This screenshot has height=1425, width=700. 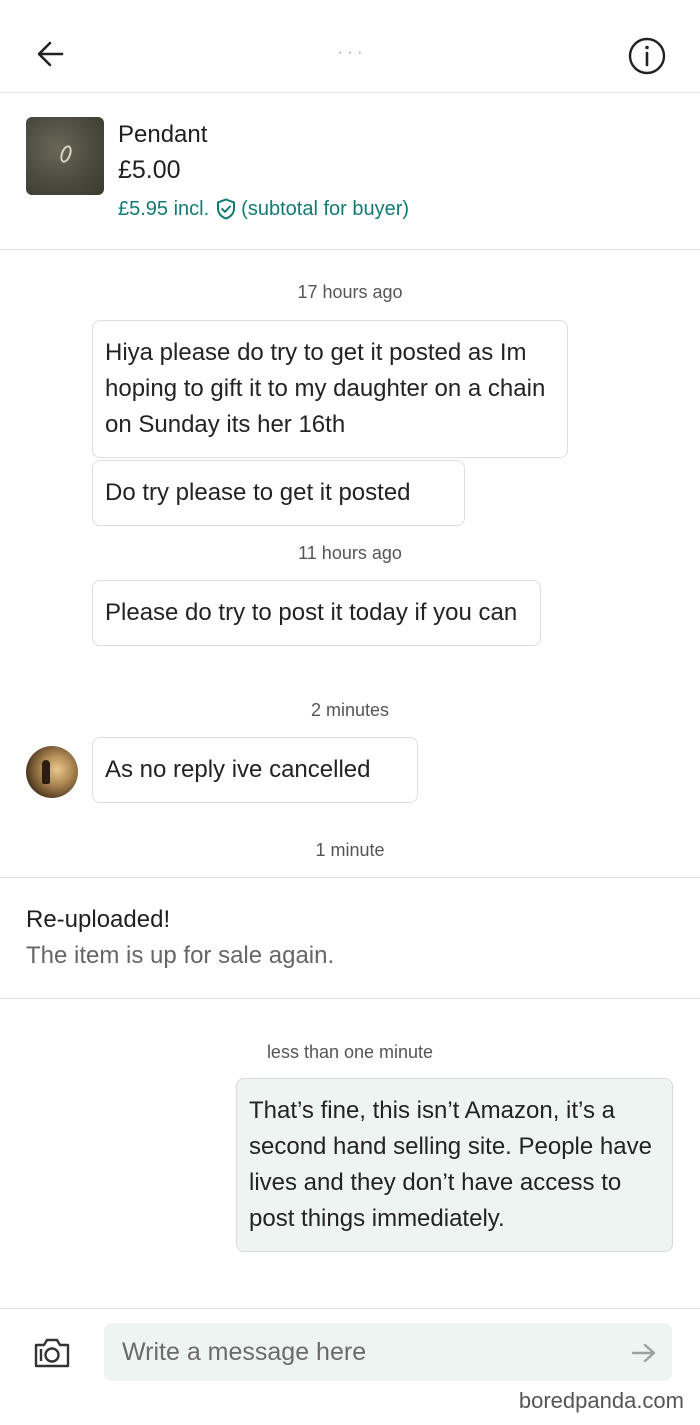 I want to click on watermark: boredpanda.com, so click(x=601, y=1400).